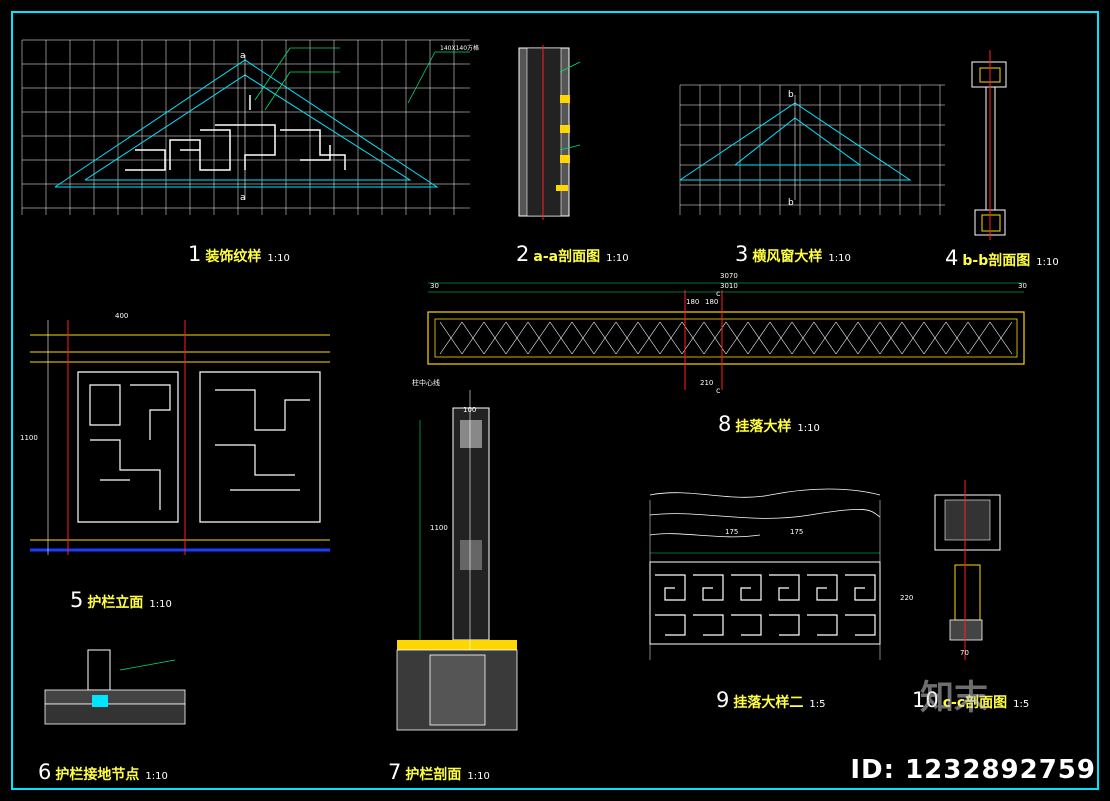 The image size is (1110, 801). I want to click on detail-8-fascia, so click(726, 336).